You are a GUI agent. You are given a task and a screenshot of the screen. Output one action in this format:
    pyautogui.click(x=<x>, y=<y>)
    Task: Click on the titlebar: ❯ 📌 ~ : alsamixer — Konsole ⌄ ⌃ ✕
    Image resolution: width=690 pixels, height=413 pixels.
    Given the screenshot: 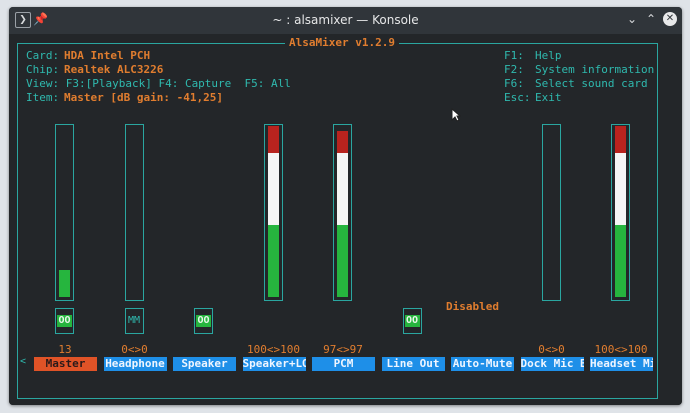 What is the action you would take?
    pyautogui.click(x=345, y=20)
    